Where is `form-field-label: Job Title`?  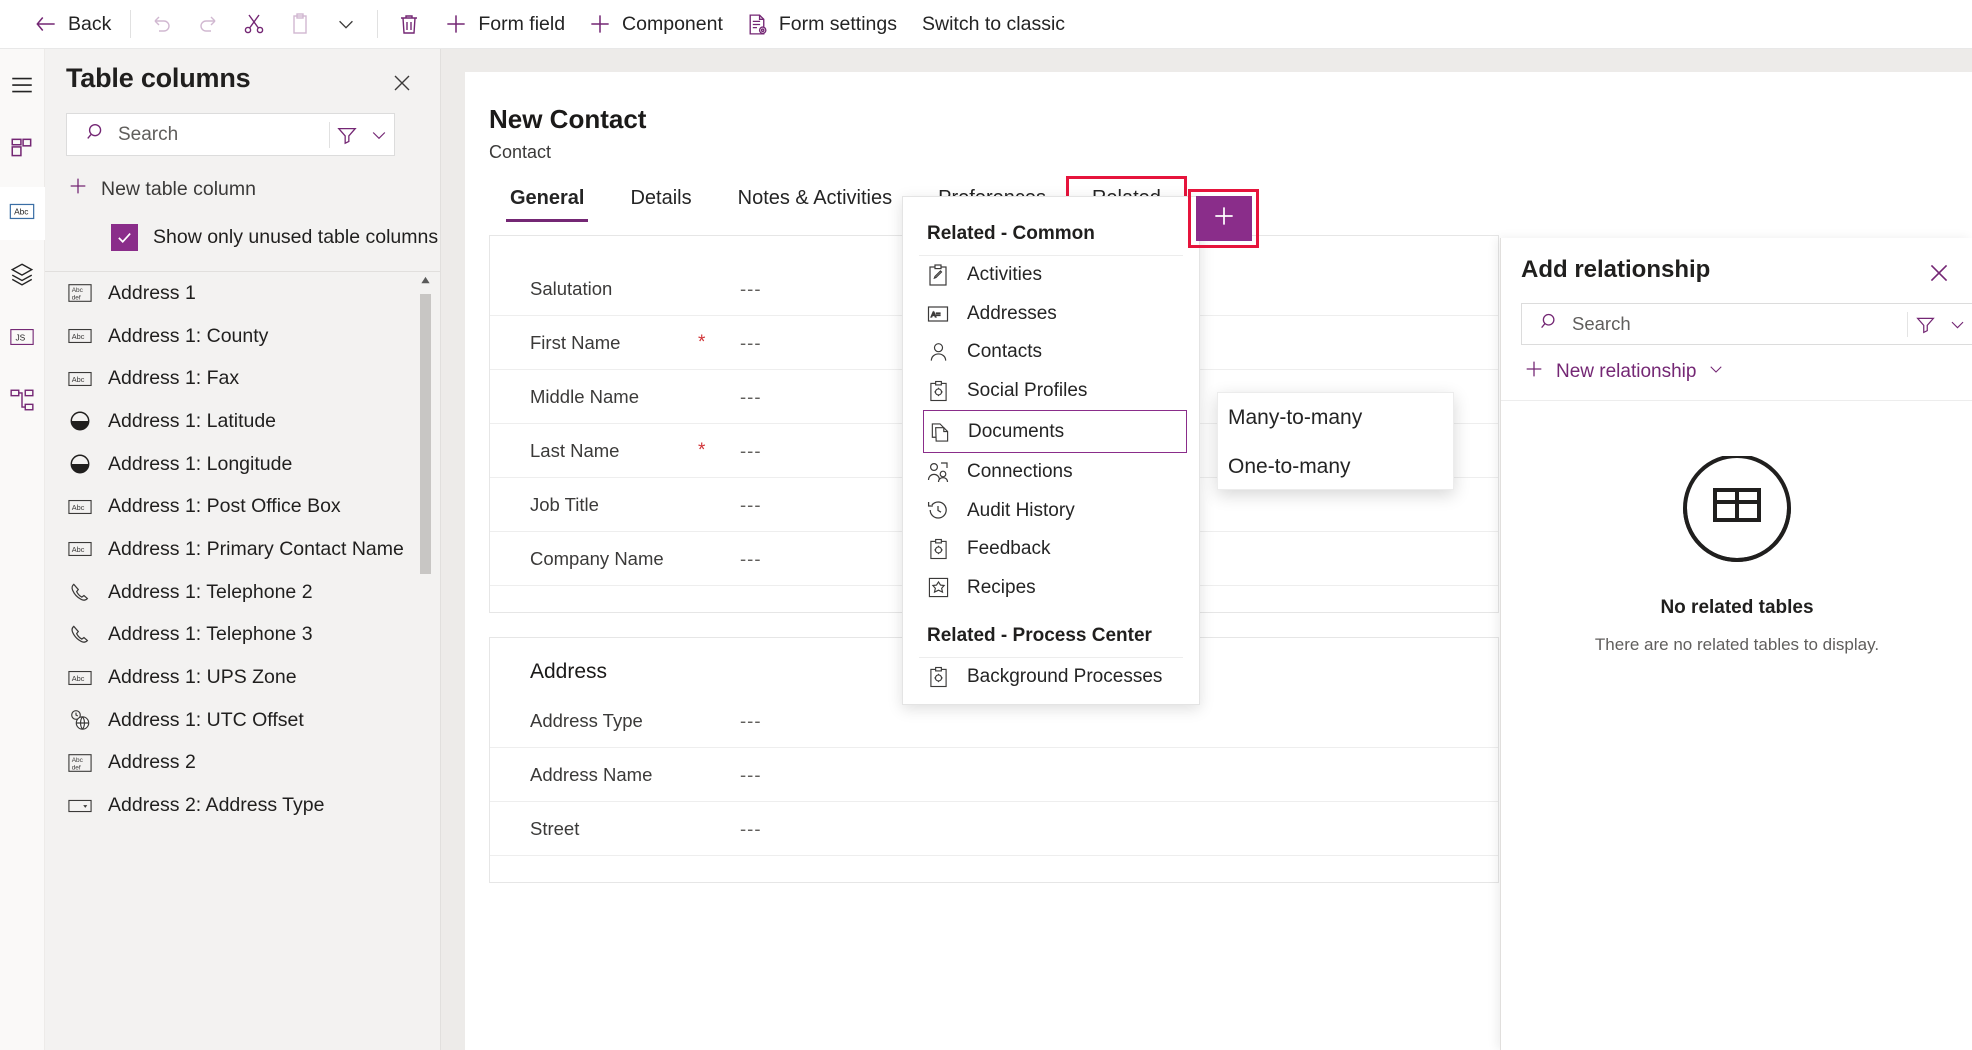
form-field-label: Job Title is located at coordinates (564, 504).